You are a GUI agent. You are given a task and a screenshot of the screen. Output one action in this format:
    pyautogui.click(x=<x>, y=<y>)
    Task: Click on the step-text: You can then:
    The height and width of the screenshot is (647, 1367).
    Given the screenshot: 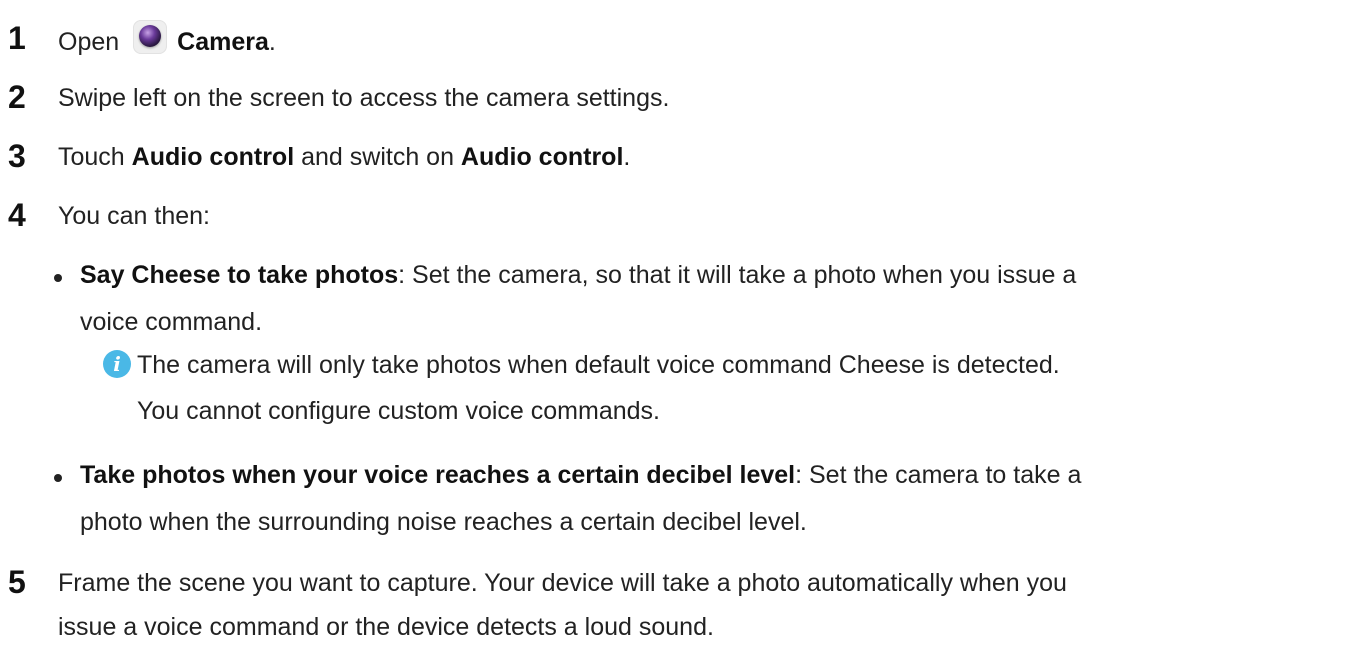 What is the action you would take?
    pyautogui.click(x=134, y=216)
    